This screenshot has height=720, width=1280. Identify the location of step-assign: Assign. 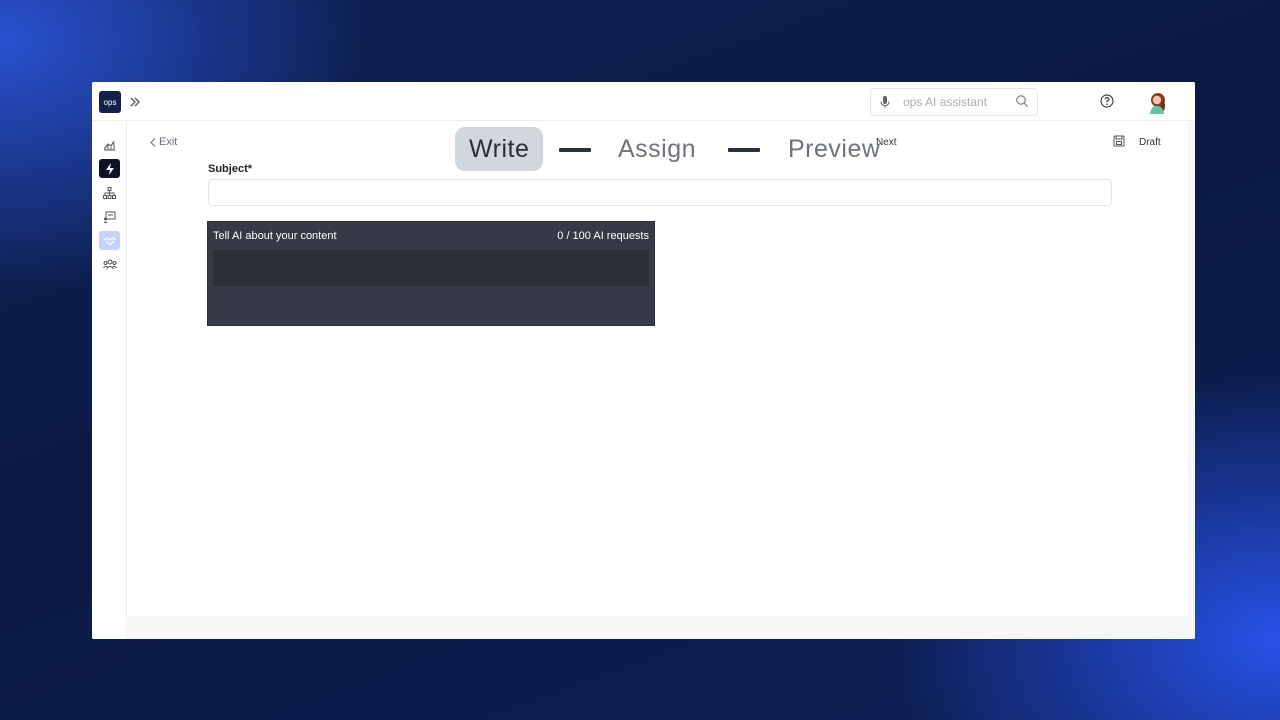
(657, 149).